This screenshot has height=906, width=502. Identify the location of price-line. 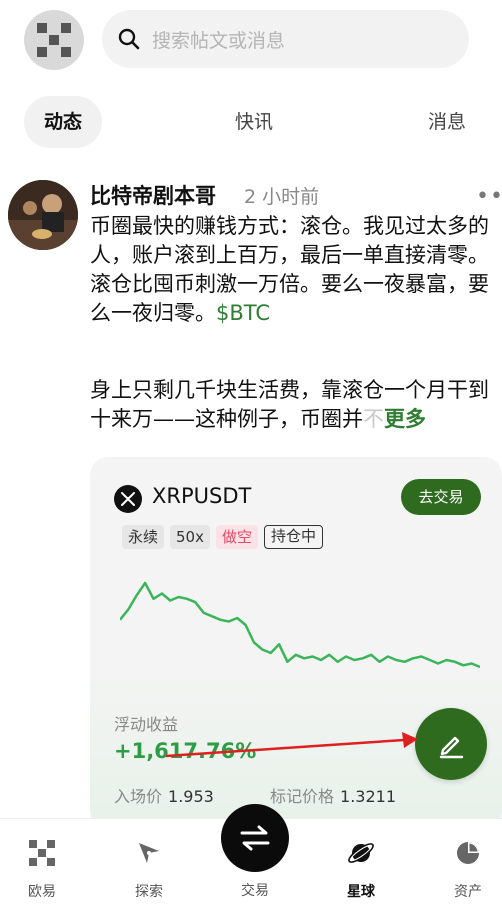
(300, 625).